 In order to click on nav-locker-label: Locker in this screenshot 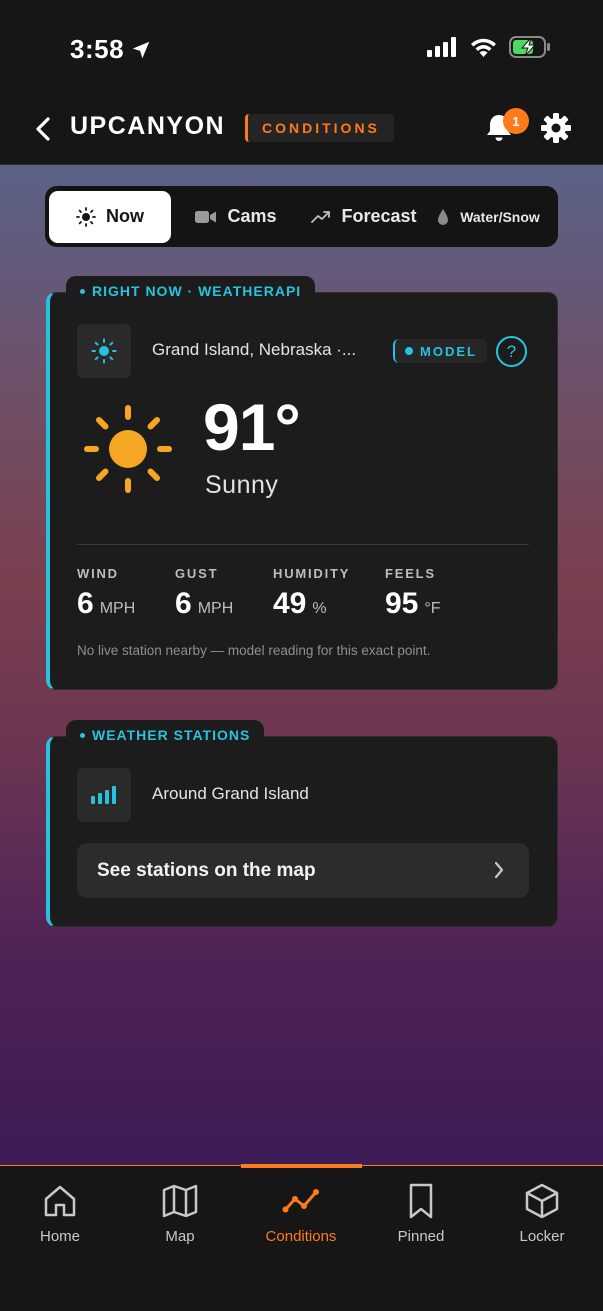, I will do `click(542, 1236)`.